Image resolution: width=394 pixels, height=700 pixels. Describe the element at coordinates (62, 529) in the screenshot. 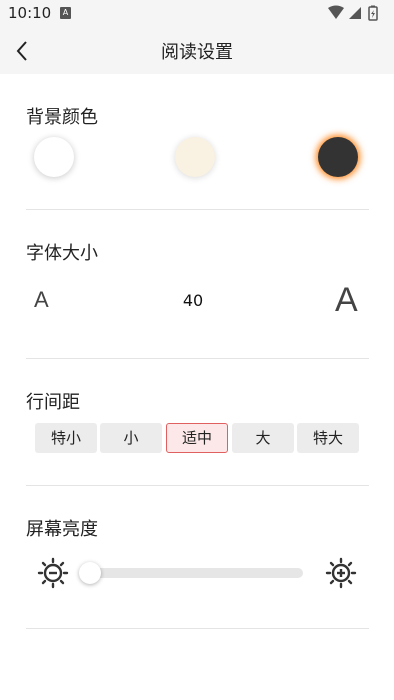

I see `brightness-title: 屏幕亮度` at that location.